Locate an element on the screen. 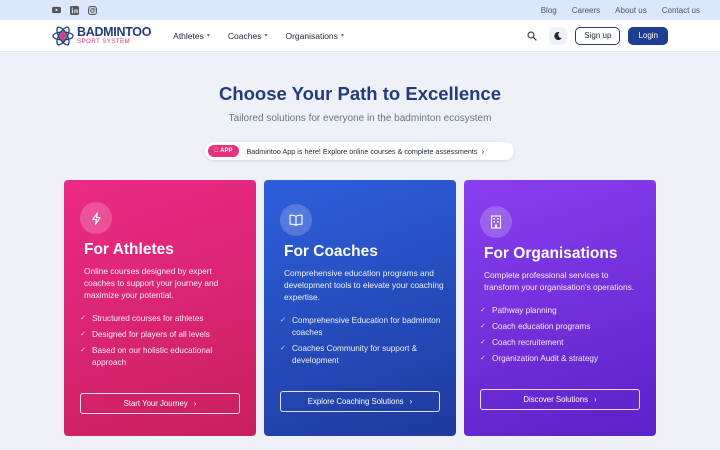 The height and width of the screenshot is (450, 720). theme-toggle-button is located at coordinates (558, 35).